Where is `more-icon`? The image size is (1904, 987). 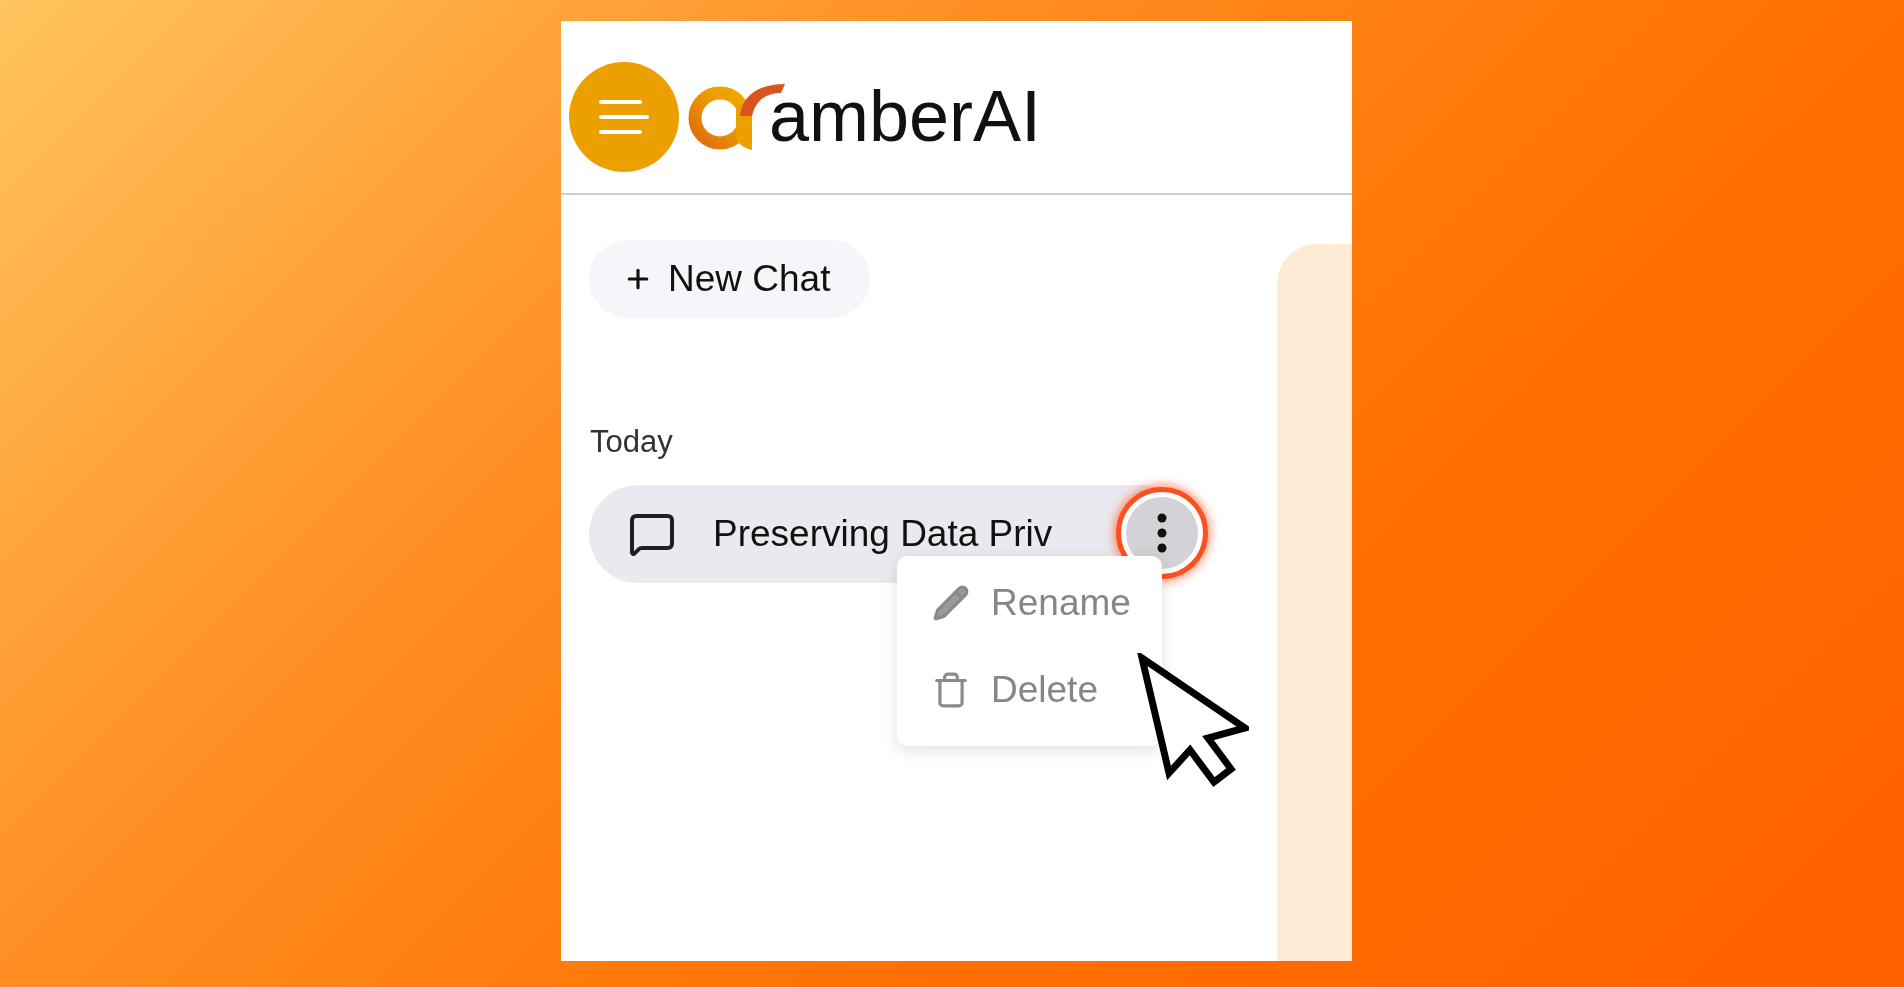 more-icon is located at coordinates (1162, 533).